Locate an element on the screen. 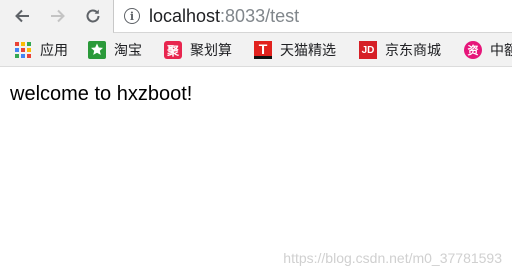  bookmark-jd: JD 京东商城 is located at coordinates (400, 50).